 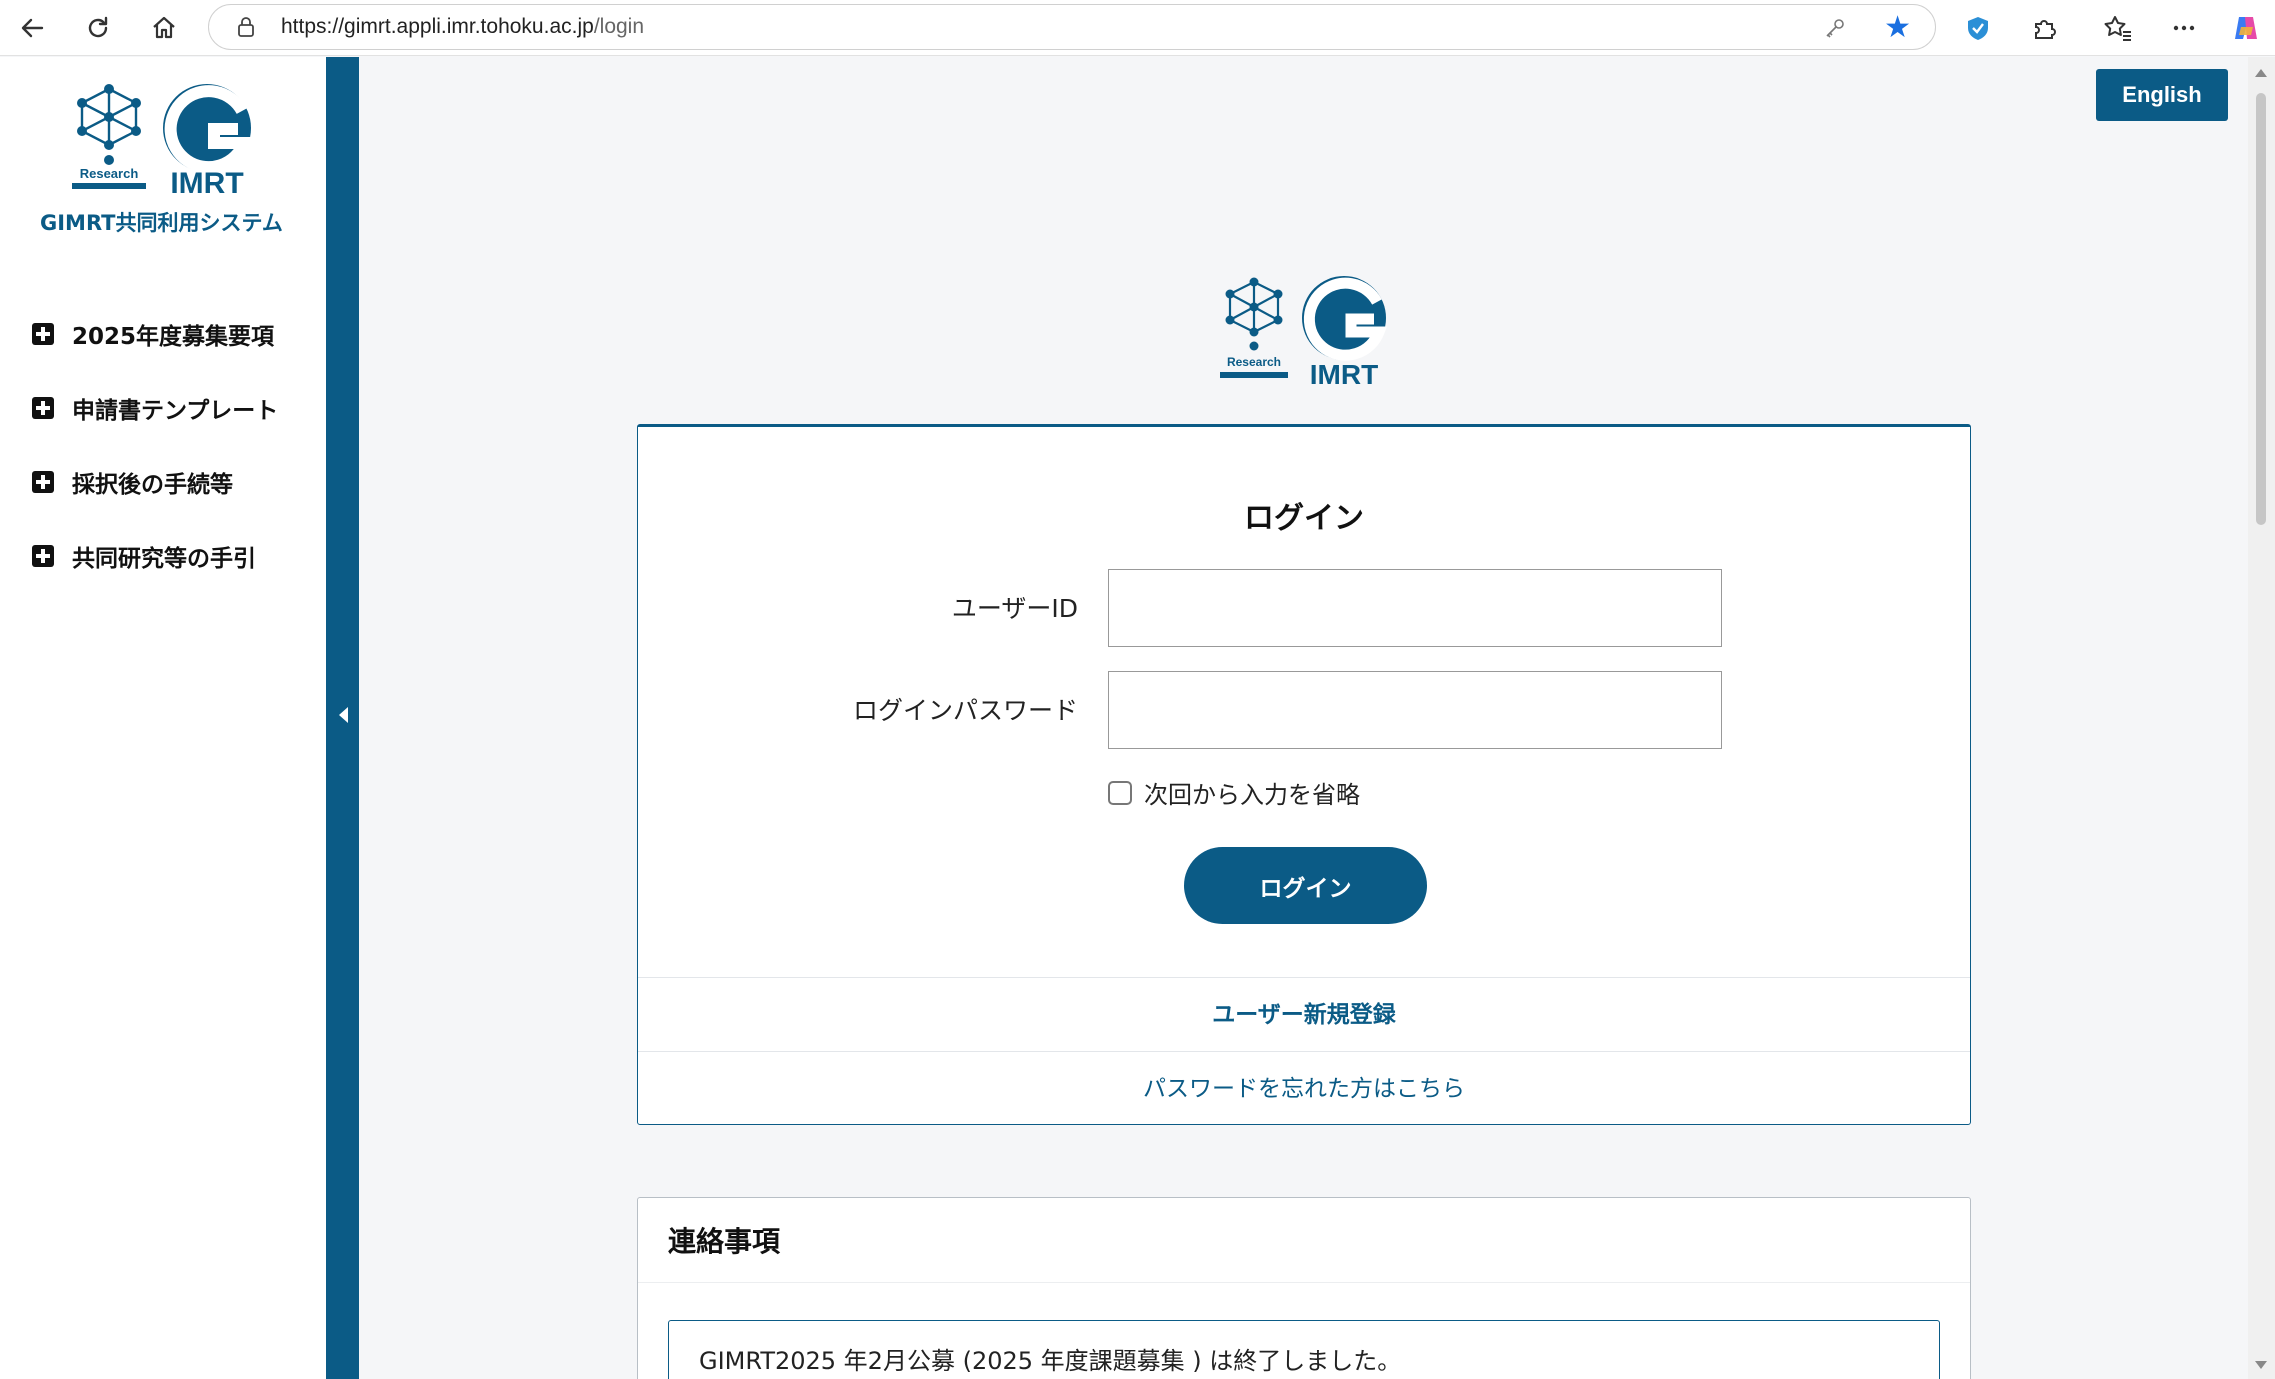 What do you see at coordinates (98, 28) in the screenshot?
I see `reload-icon` at bounding box center [98, 28].